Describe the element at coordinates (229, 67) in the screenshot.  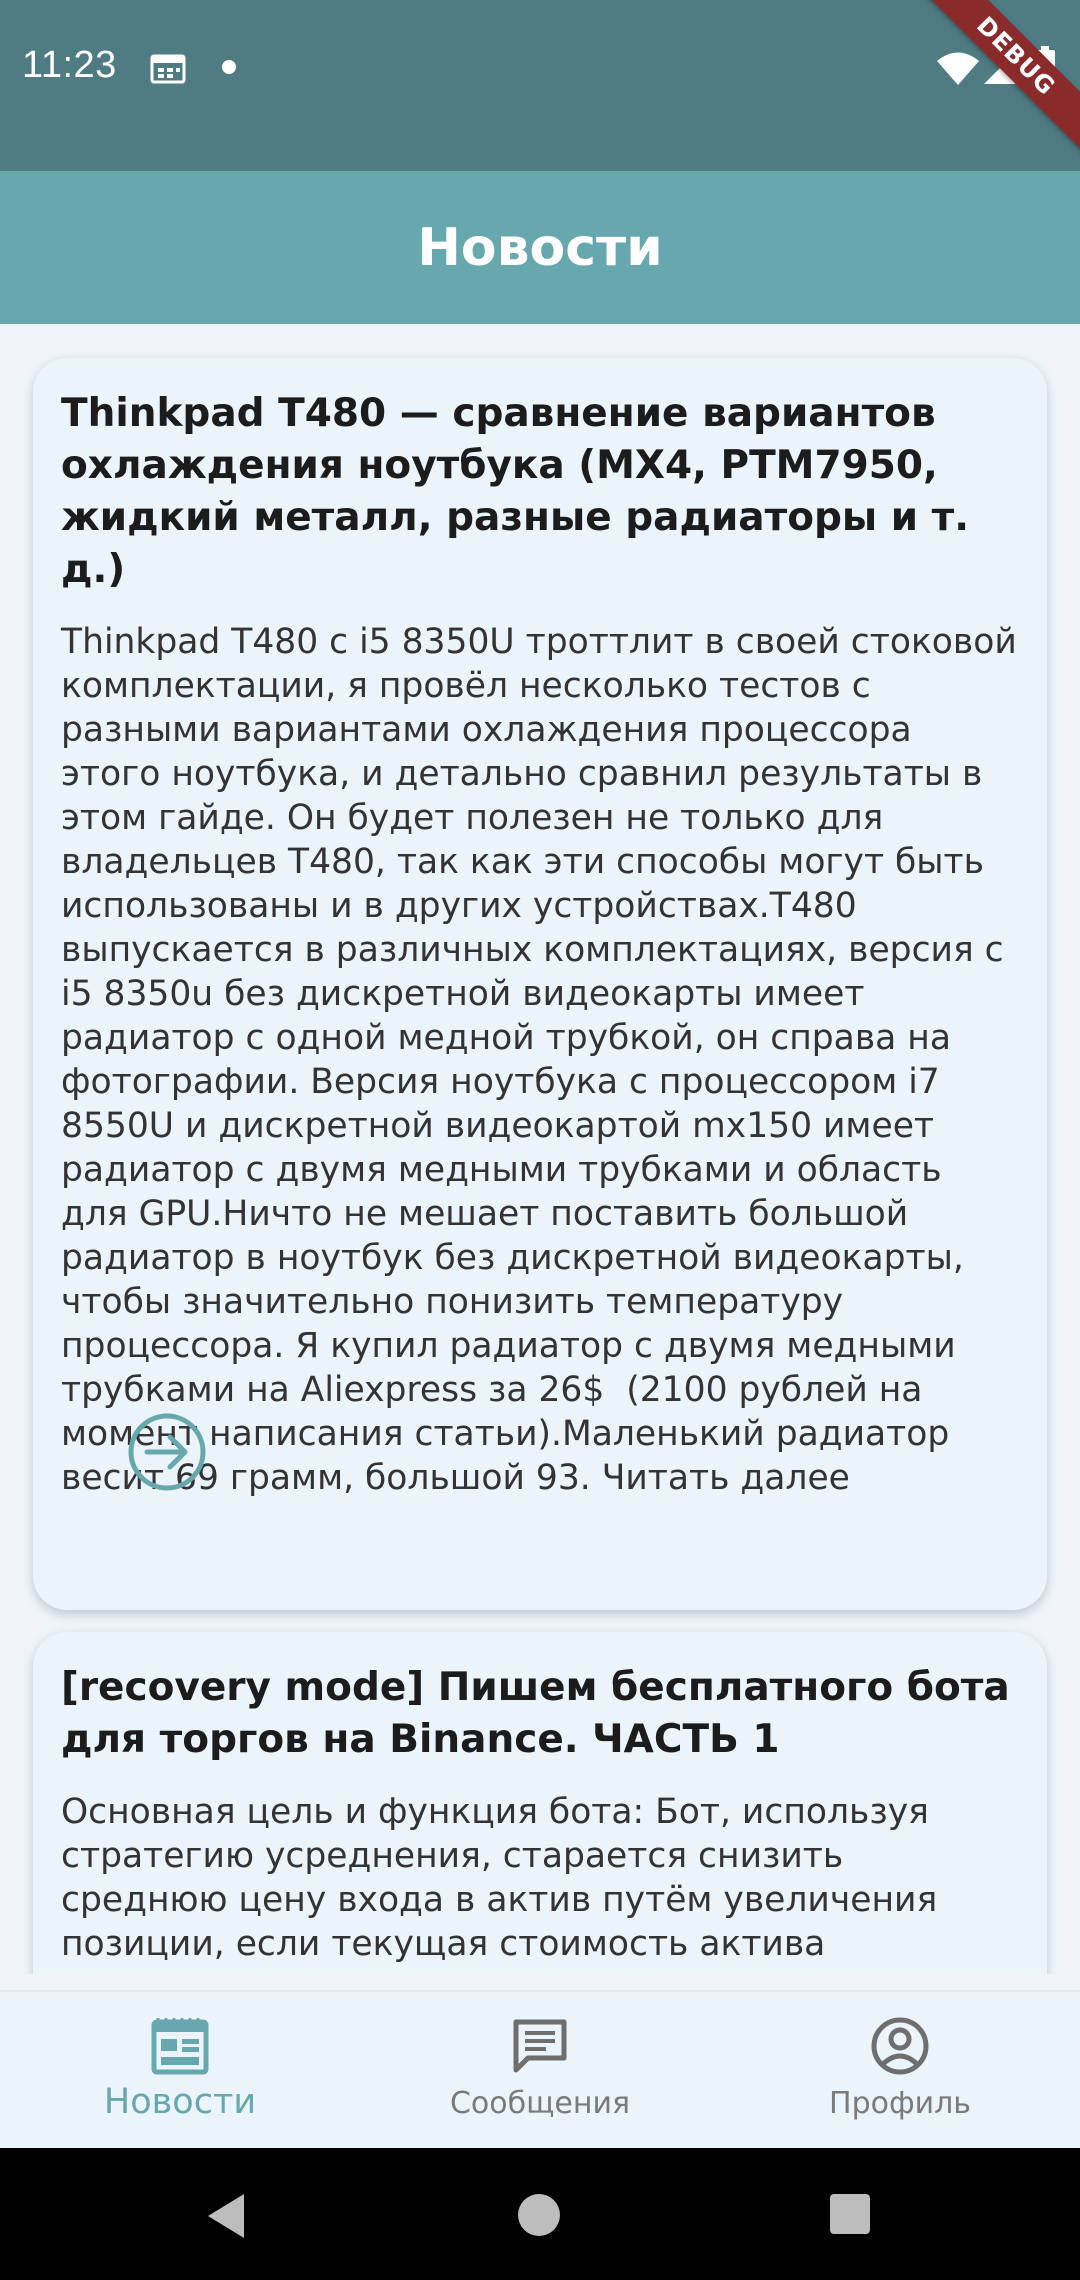
I see `notification-dot-icon` at that location.